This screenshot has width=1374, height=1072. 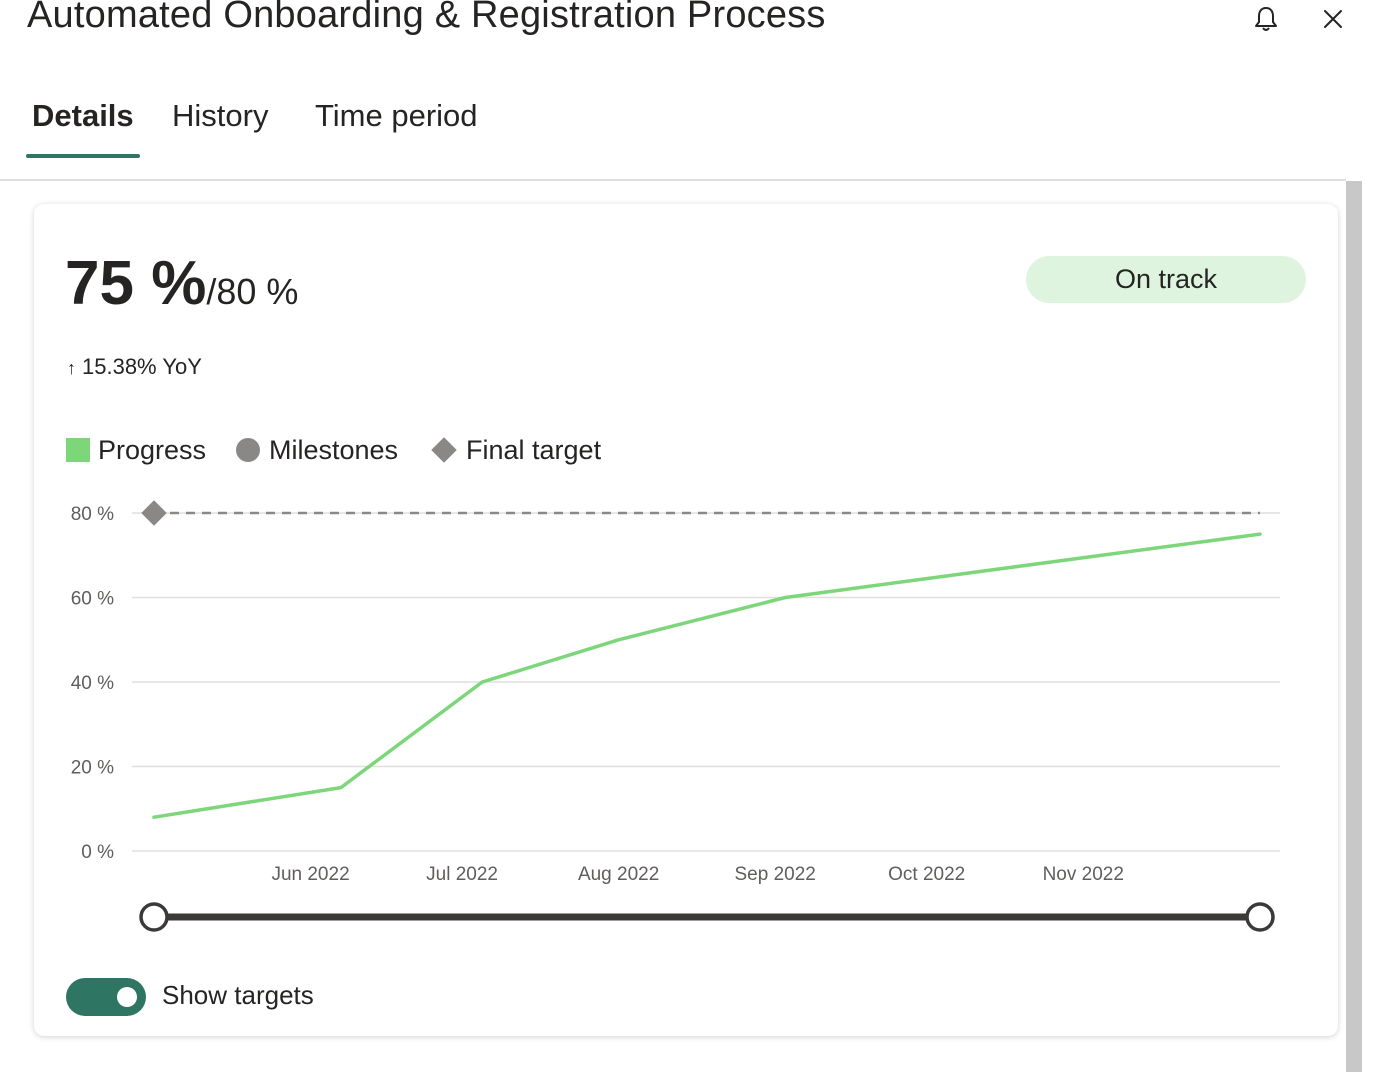 I want to click on legend-label-final-target: Final target, so click(x=534, y=449).